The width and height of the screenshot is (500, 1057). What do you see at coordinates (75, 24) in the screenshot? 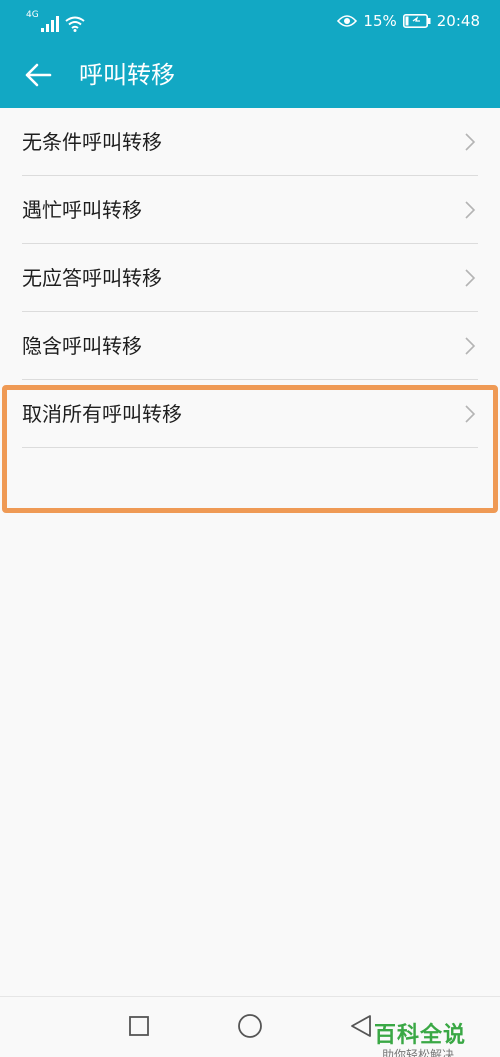
I see `wifi-icon` at bounding box center [75, 24].